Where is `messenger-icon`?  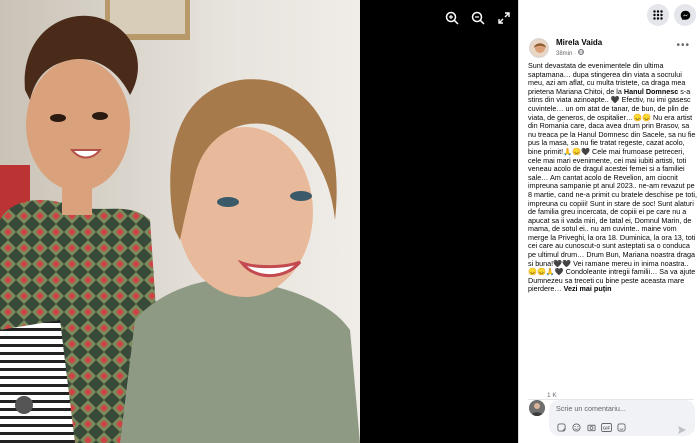
messenger-icon is located at coordinates (685, 15).